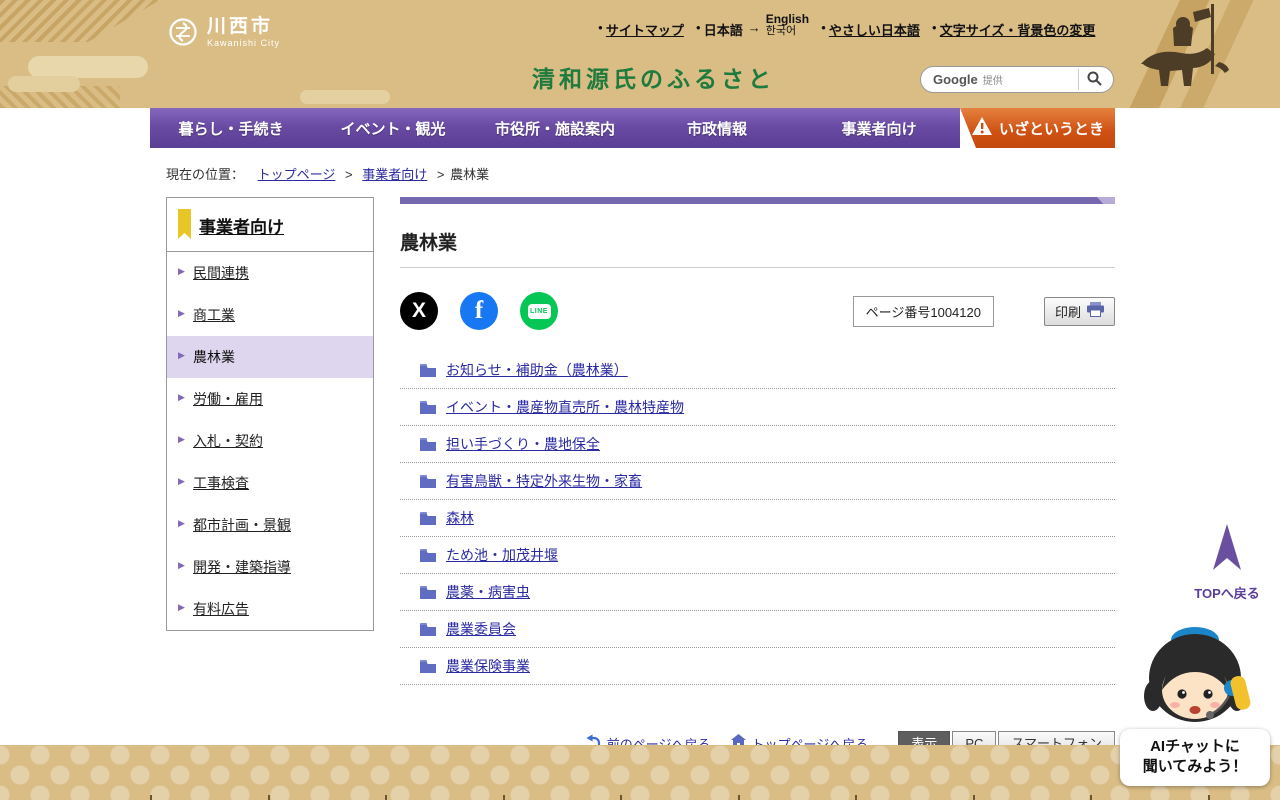  Describe the element at coordinates (717, 128) in the screenshot. I see `nav-shisei-joho: 市政情報` at that location.